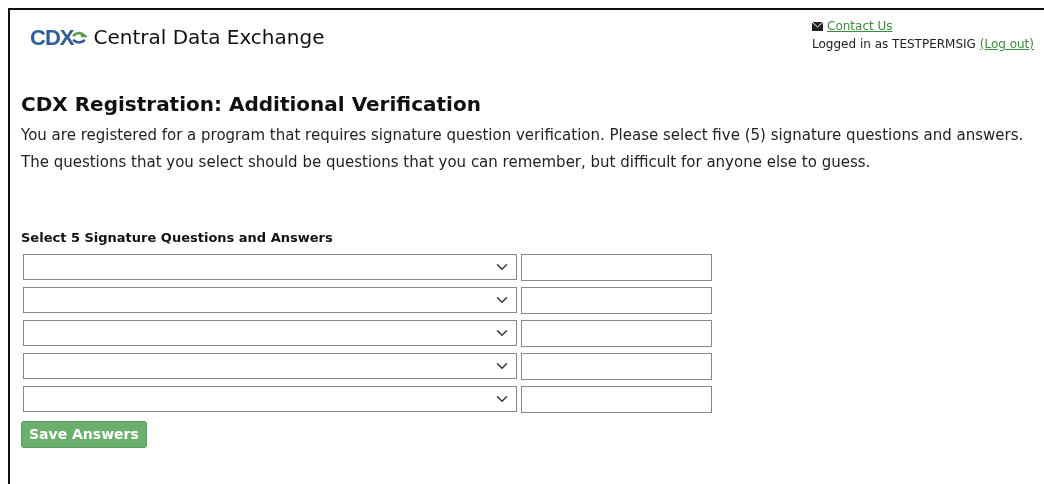 The width and height of the screenshot is (1044, 484). What do you see at coordinates (818, 26) in the screenshot?
I see `envelope-icon` at bounding box center [818, 26].